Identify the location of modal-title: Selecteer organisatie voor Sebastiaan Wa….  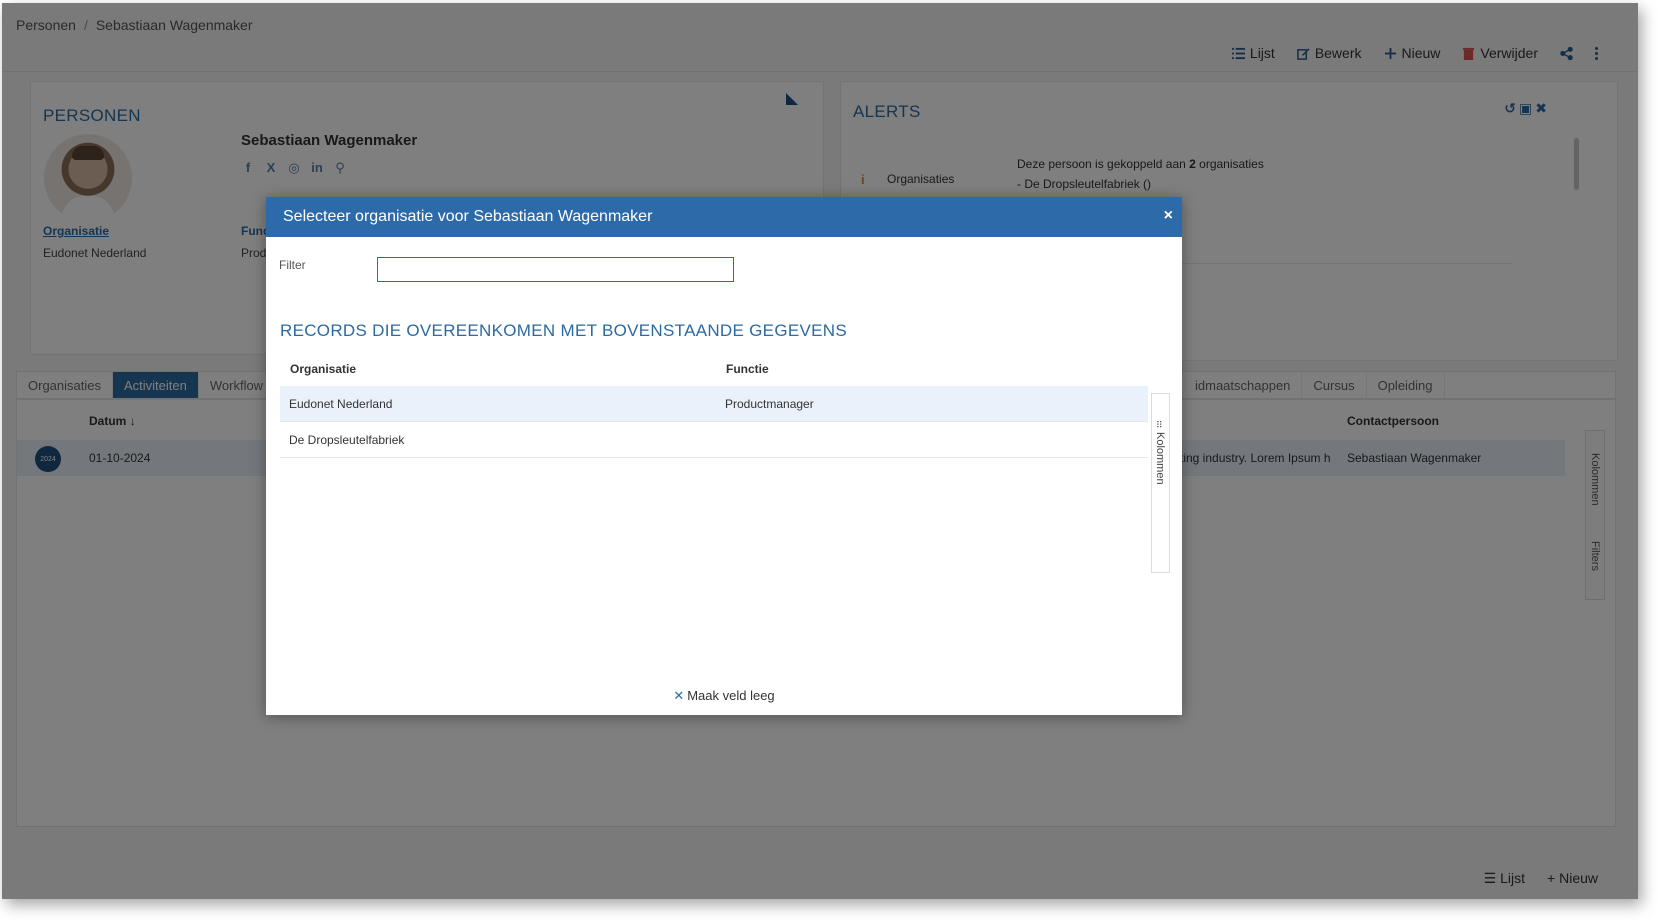
(468, 216).